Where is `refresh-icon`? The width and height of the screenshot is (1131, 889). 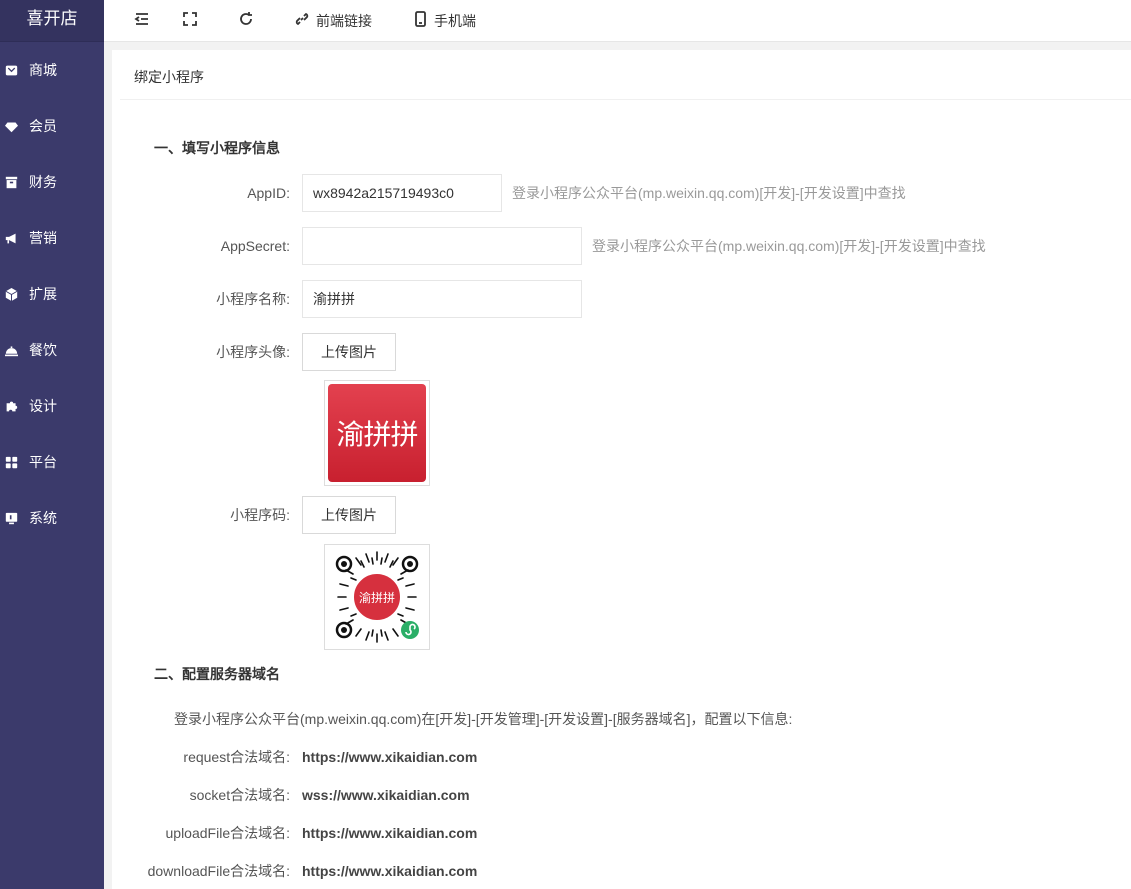
refresh-icon is located at coordinates (246, 20).